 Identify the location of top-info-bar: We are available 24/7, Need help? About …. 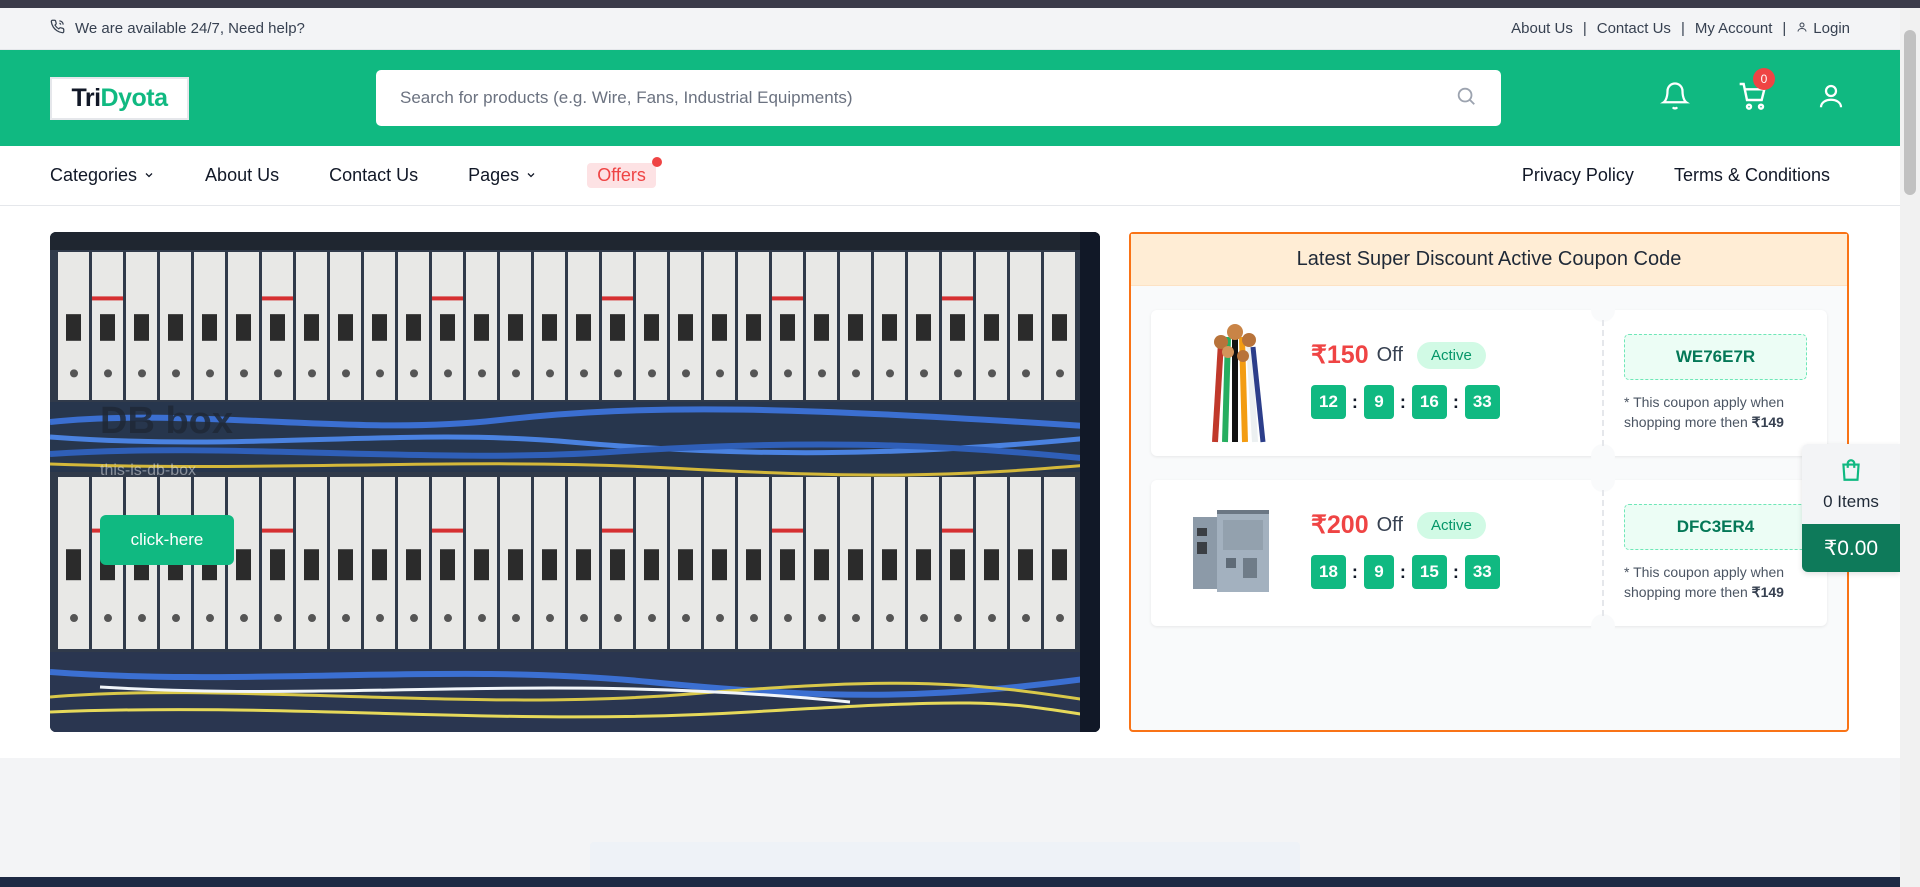
(950, 29).